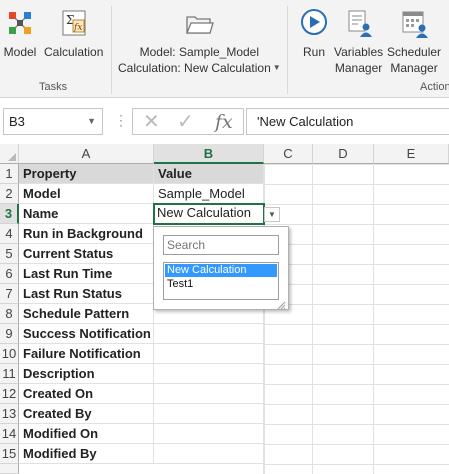 This screenshot has height=474, width=449. What do you see at coordinates (411, 154) in the screenshot?
I see `column-header-e: E` at bounding box center [411, 154].